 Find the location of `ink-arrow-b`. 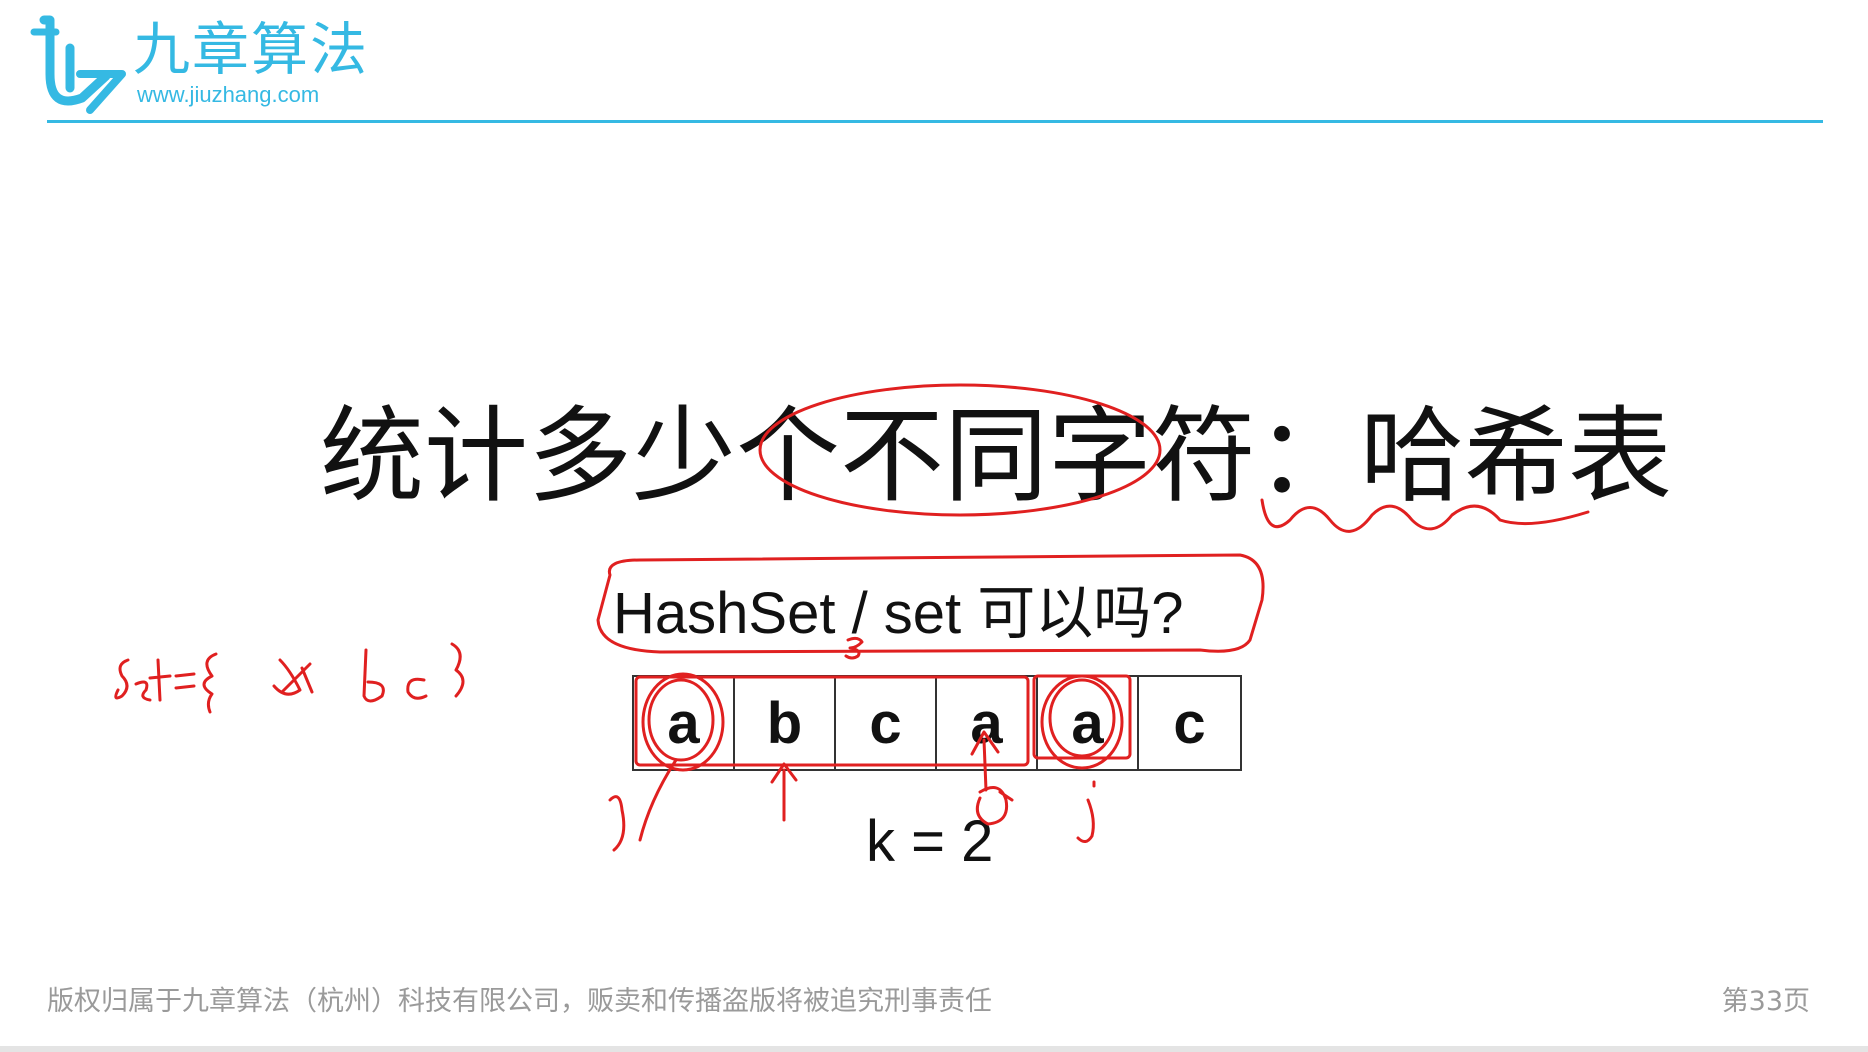

ink-arrow-b is located at coordinates (784, 792).